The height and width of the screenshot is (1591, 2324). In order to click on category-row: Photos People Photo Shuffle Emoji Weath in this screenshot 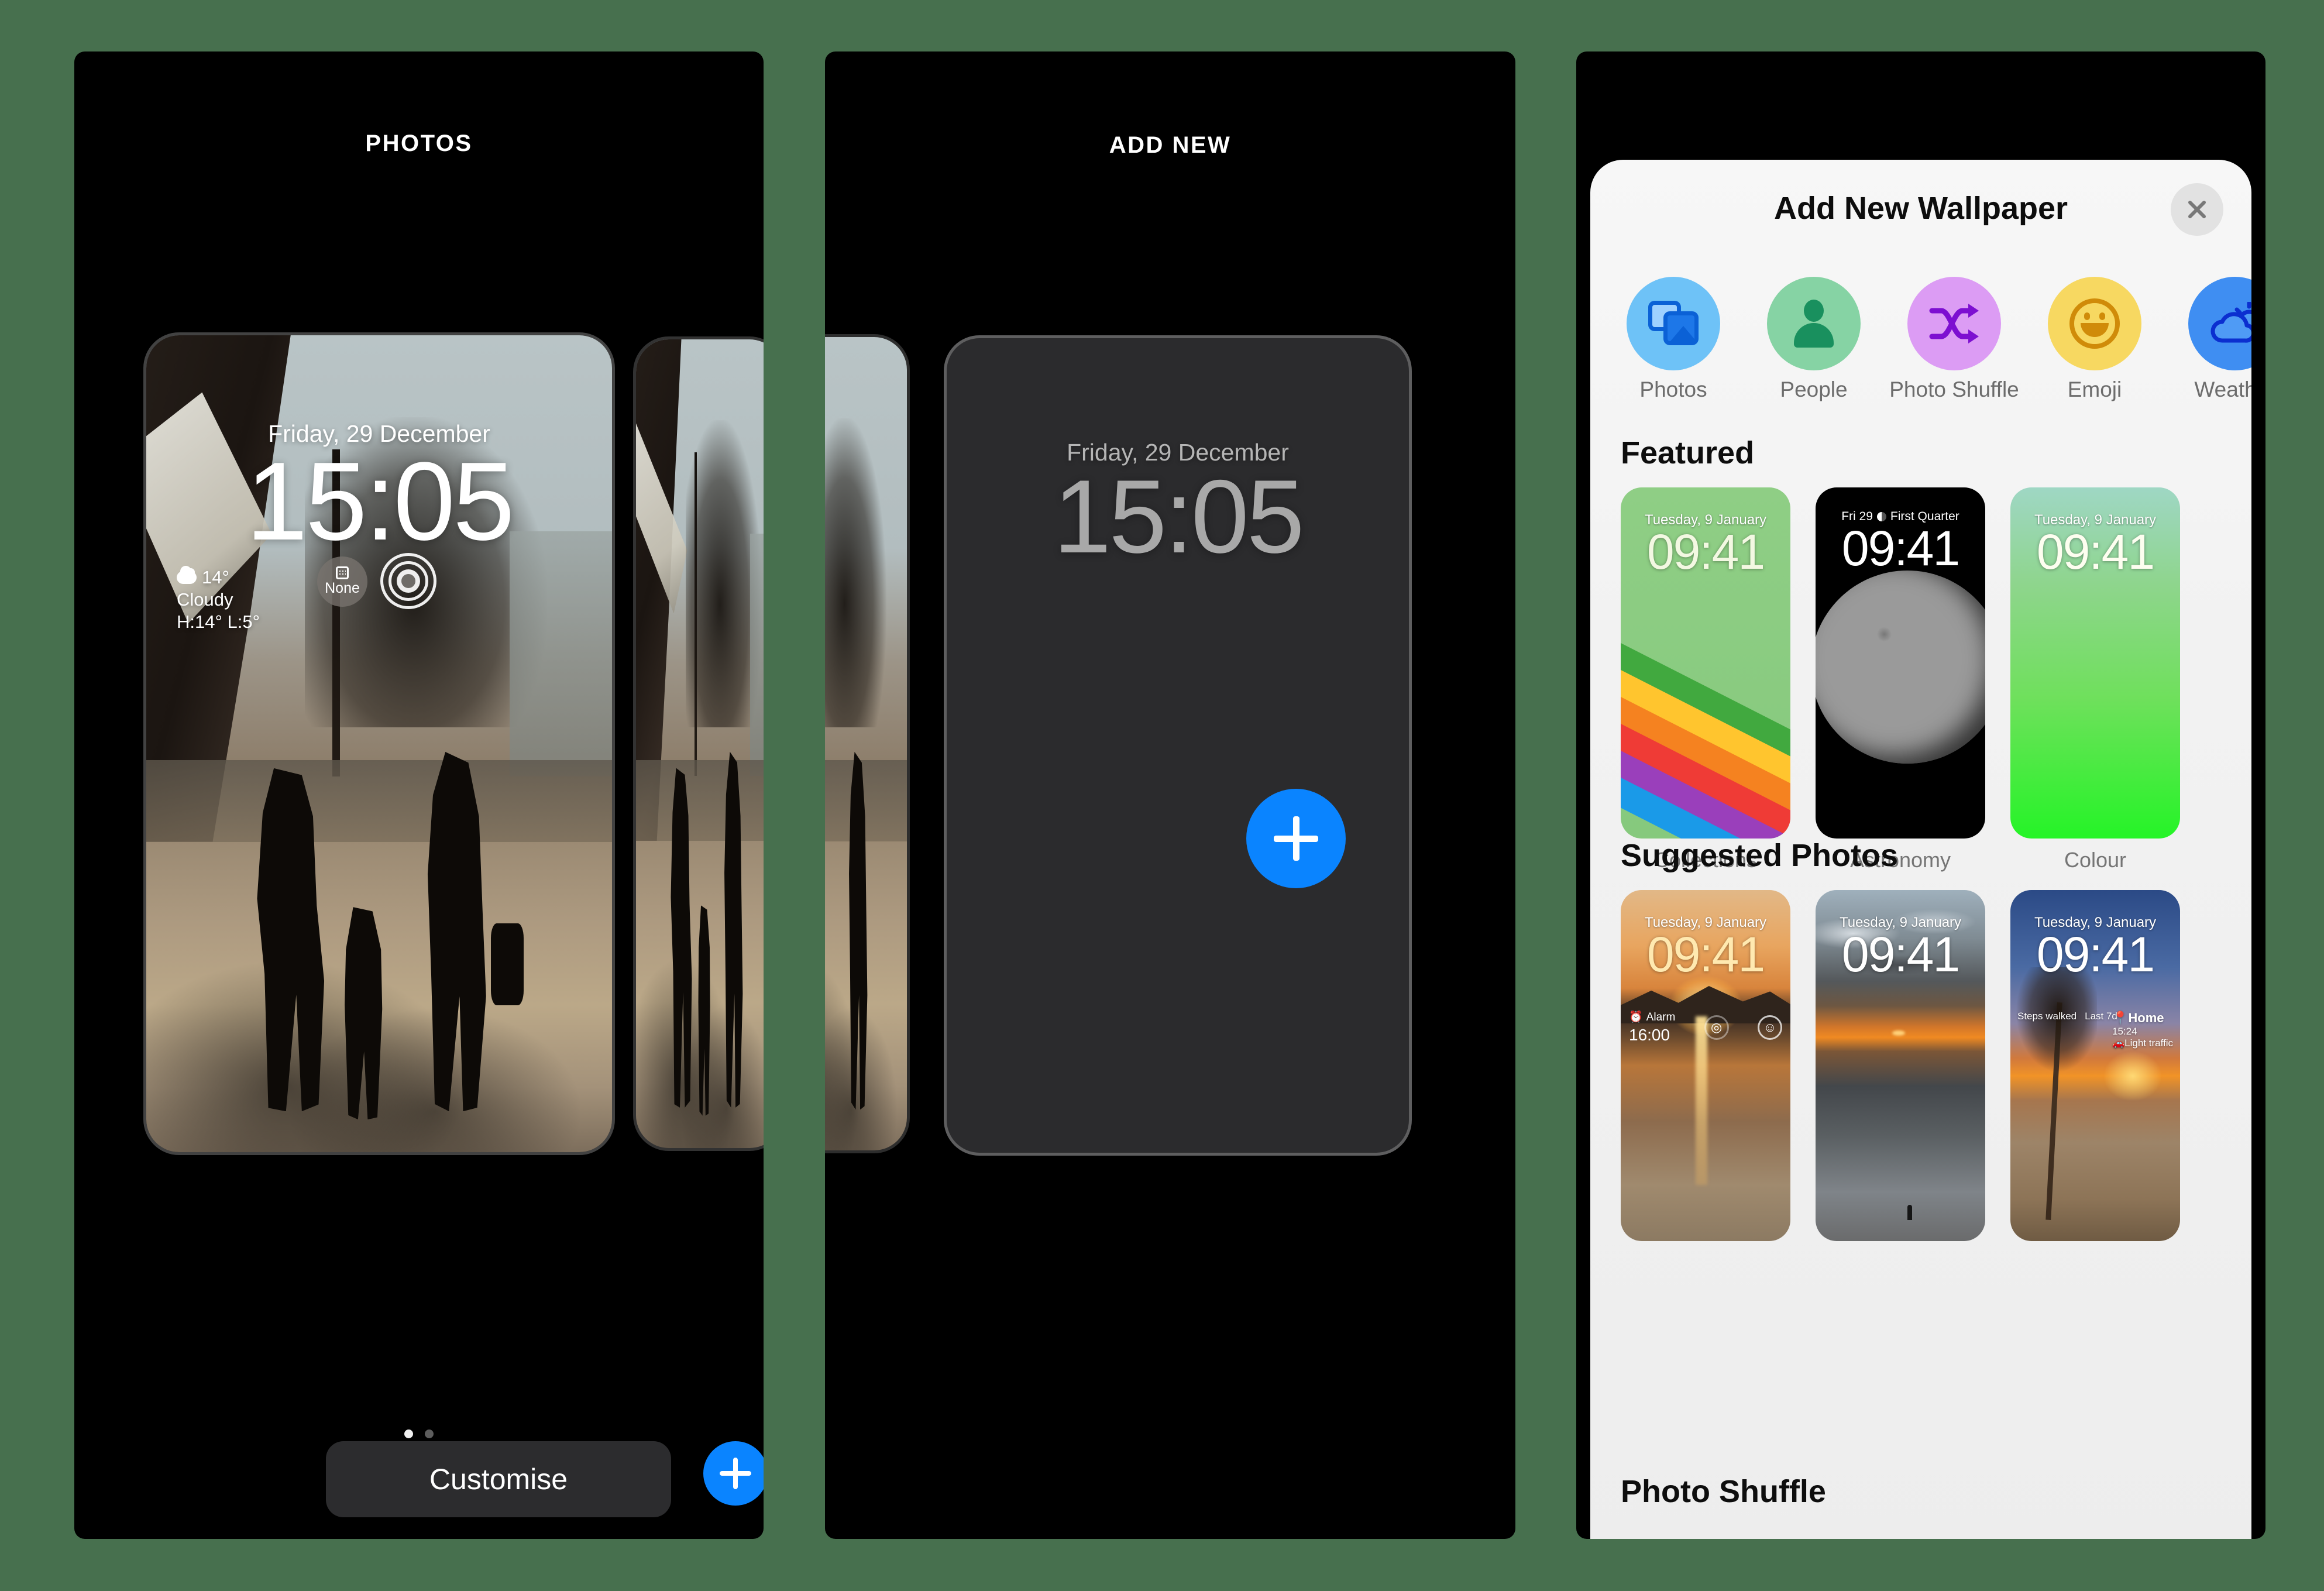, I will do `click(1936, 339)`.